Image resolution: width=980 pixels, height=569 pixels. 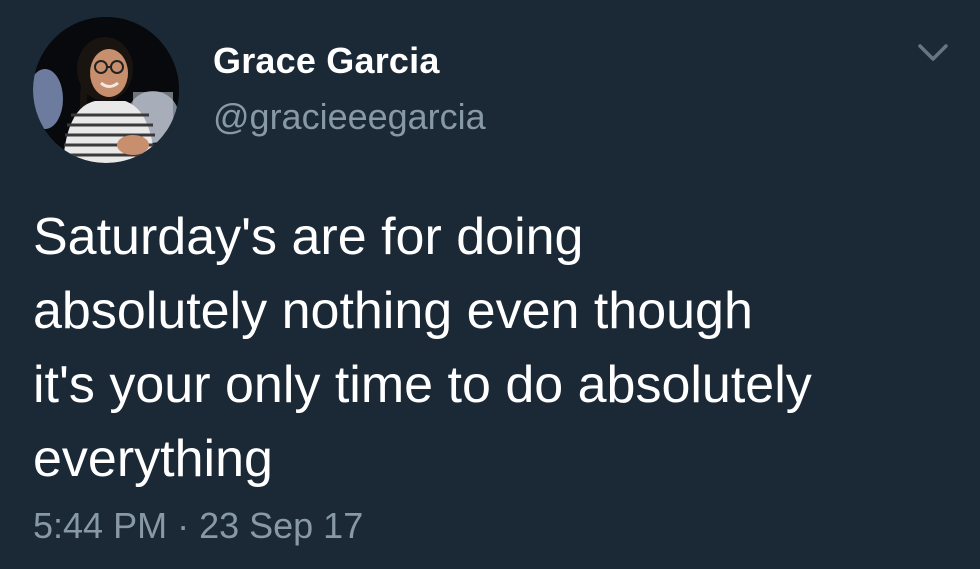 I want to click on tweet-time: 5:44 PM, so click(x=100, y=525).